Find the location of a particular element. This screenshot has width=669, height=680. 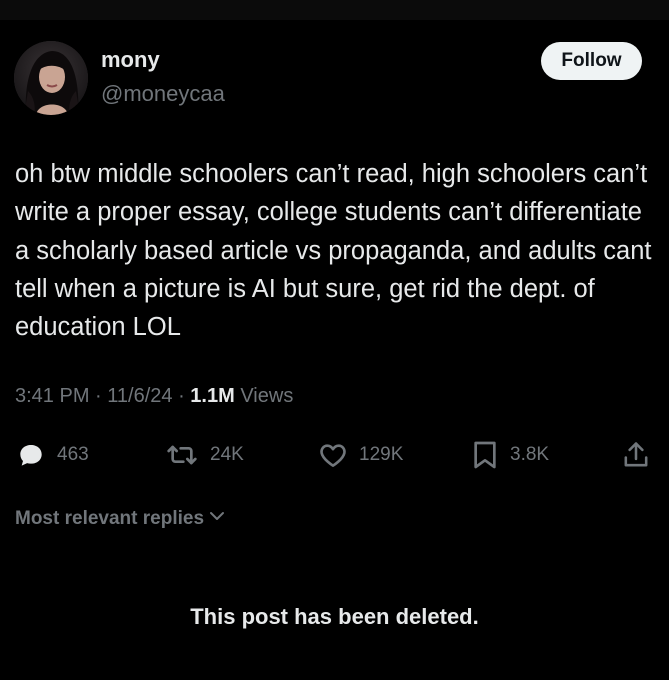

replies-sort-dropdown: Most relevant replies is located at coordinates (120, 519).